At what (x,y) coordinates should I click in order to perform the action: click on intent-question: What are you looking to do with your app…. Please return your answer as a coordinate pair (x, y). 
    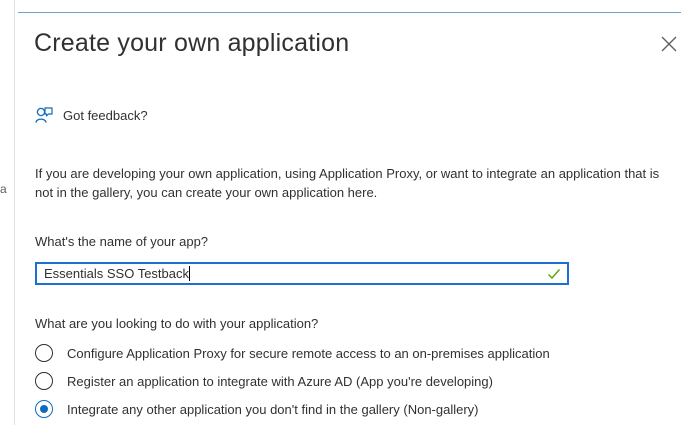
    Looking at the image, I should click on (177, 323).